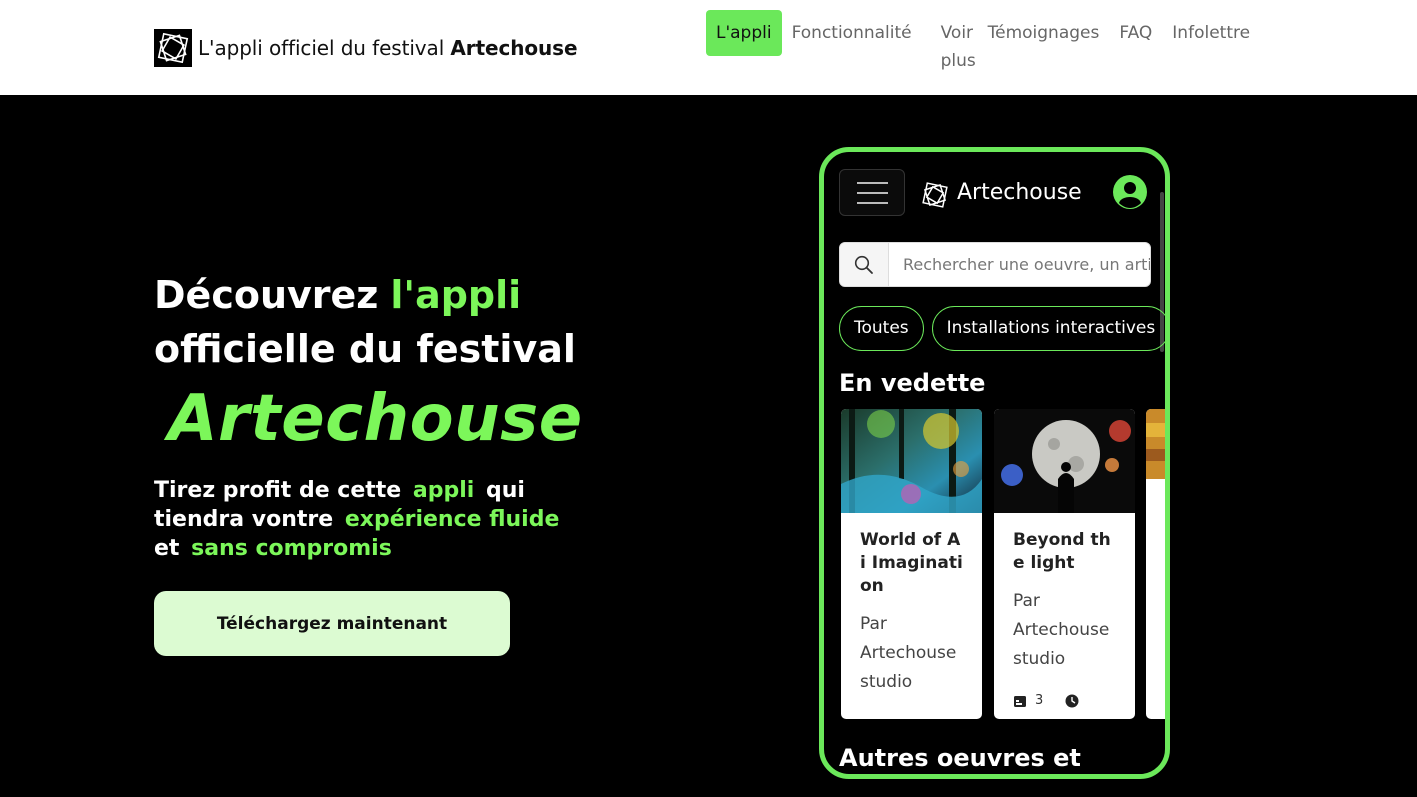 The image size is (1417, 797). I want to click on hero-sub-highlight-appli: appli, so click(443, 490).